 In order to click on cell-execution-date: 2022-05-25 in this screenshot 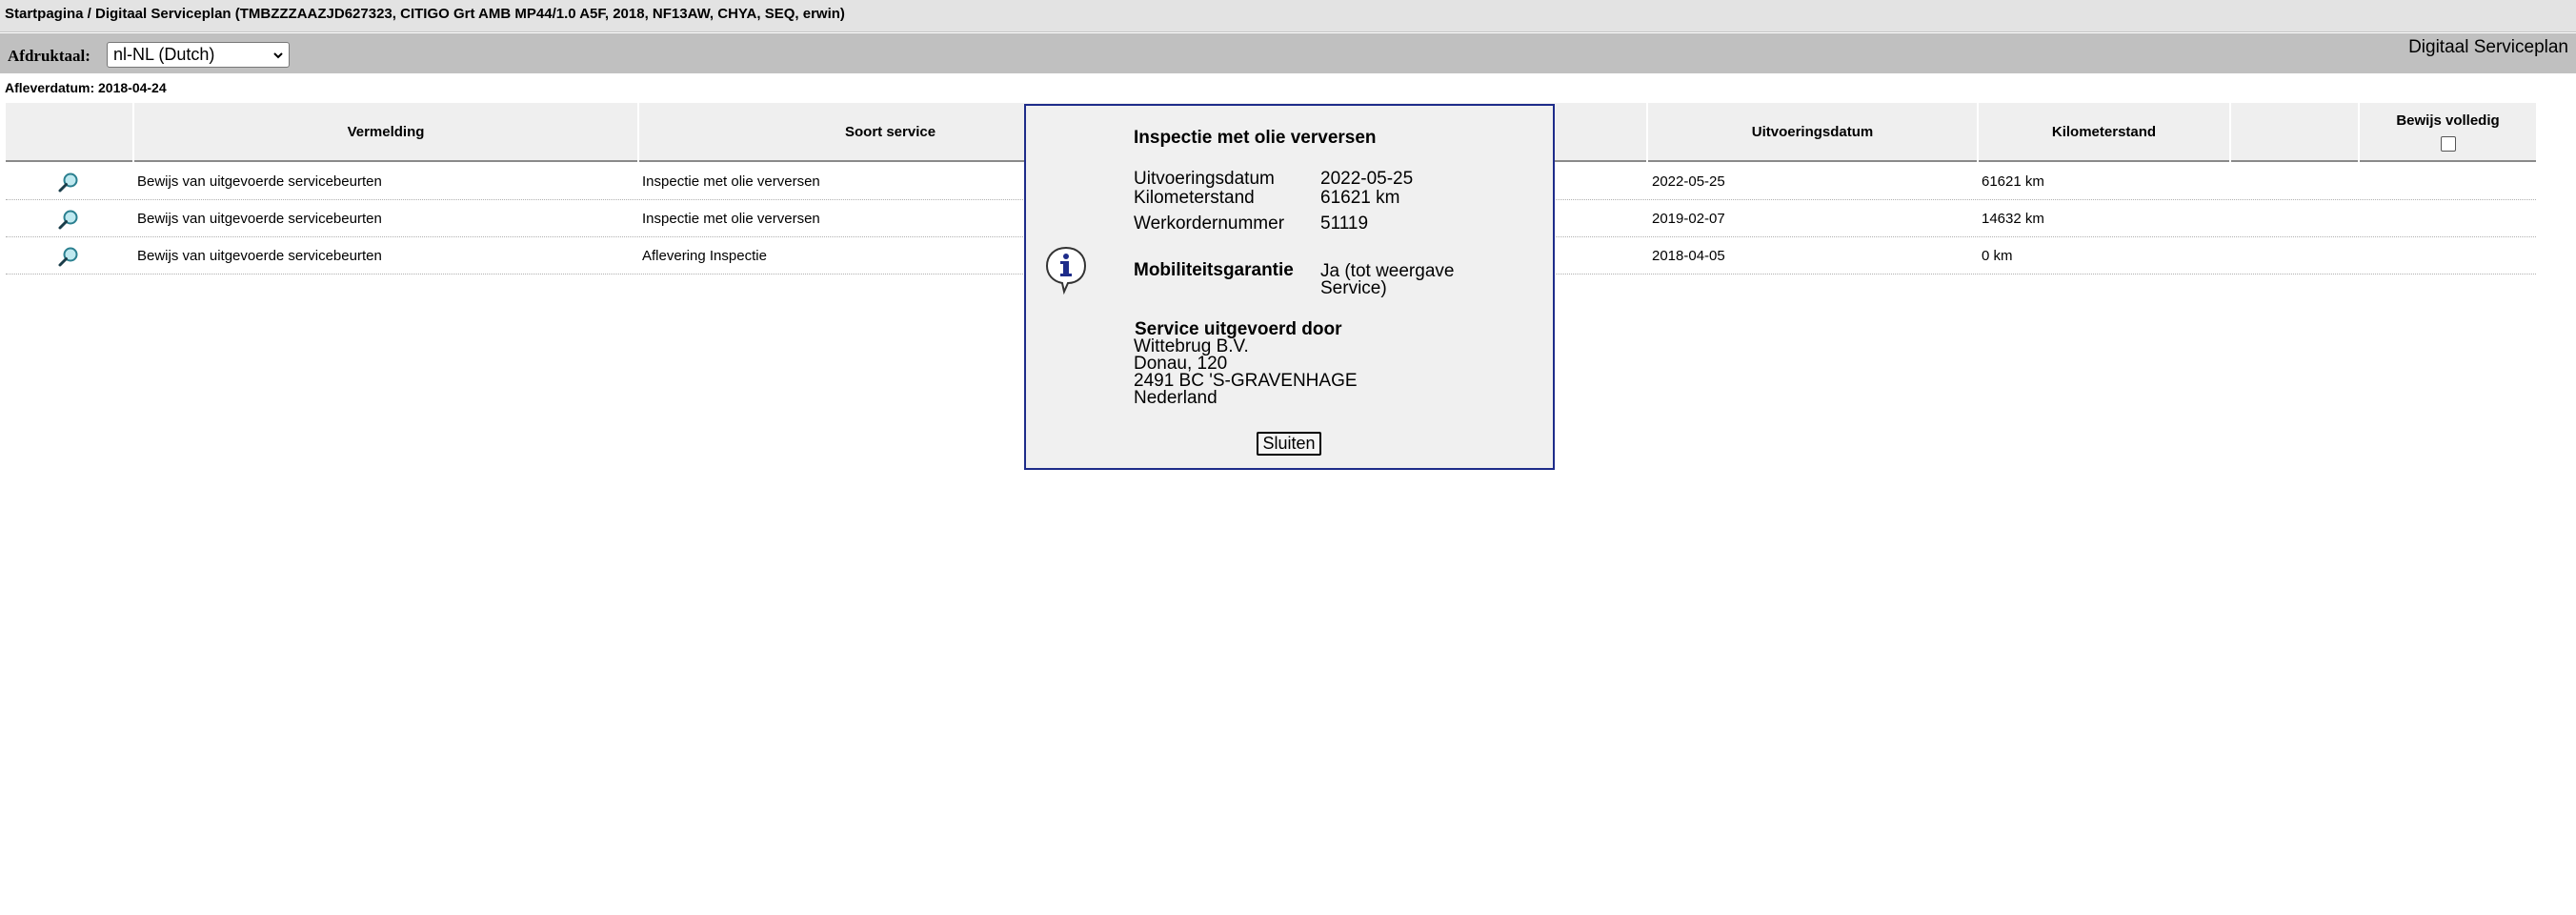, I will do `click(1689, 182)`.